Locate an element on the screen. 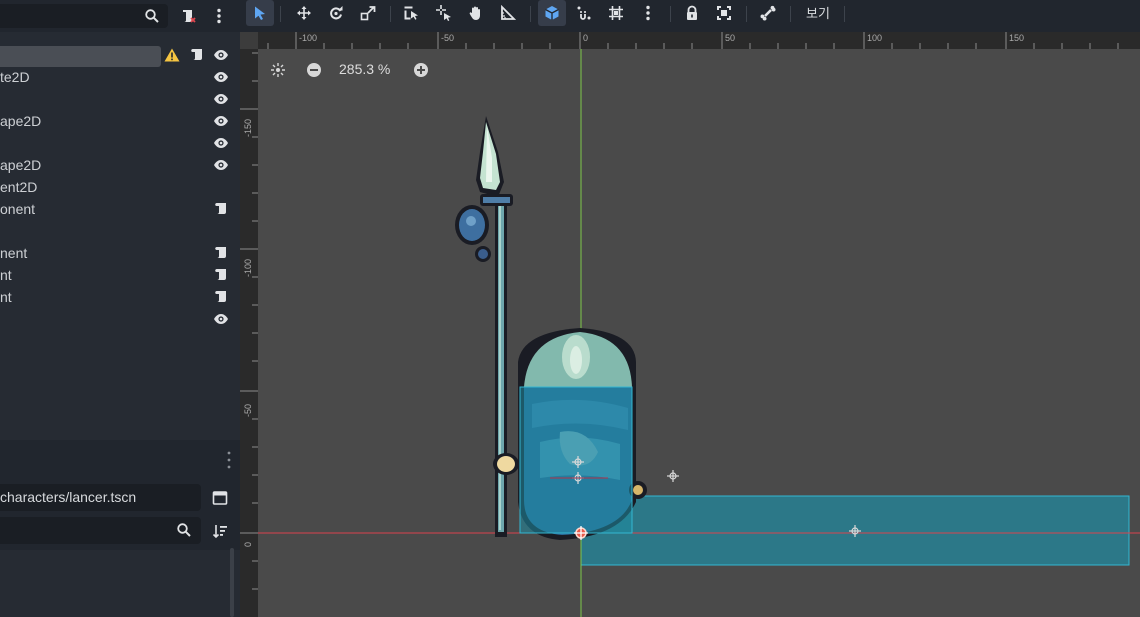 Image resolution: width=1140 pixels, height=617 pixels. grid-icon is located at coordinates (616, 13).